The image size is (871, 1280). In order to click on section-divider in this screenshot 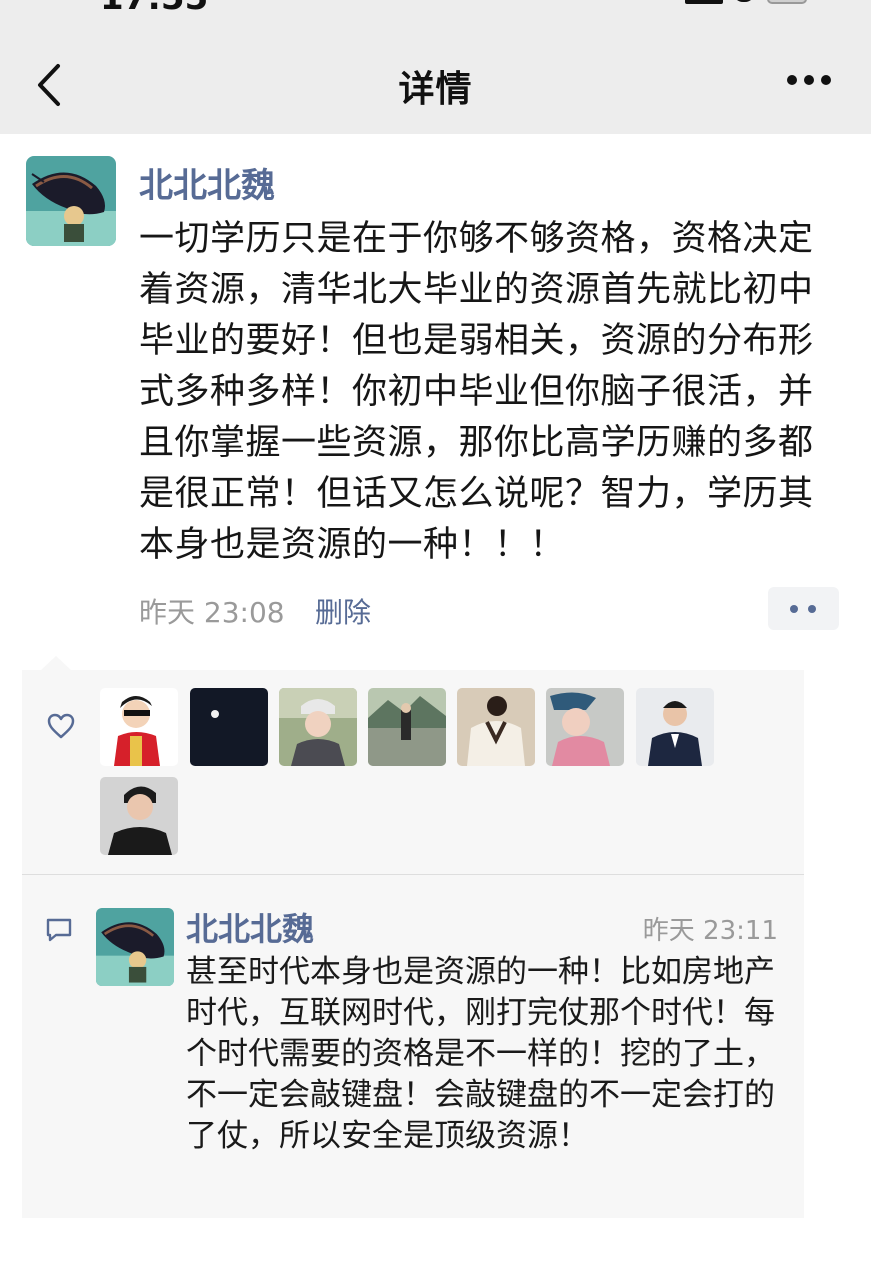, I will do `click(413, 874)`.